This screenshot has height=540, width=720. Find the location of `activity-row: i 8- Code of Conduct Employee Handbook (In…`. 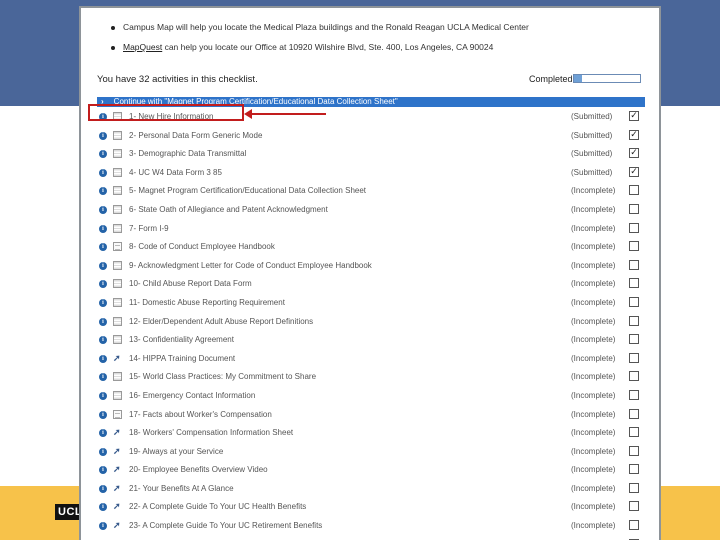

activity-row: i 8- Code of Conduct Employee Handbook (In… is located at coordinates (371, 247).